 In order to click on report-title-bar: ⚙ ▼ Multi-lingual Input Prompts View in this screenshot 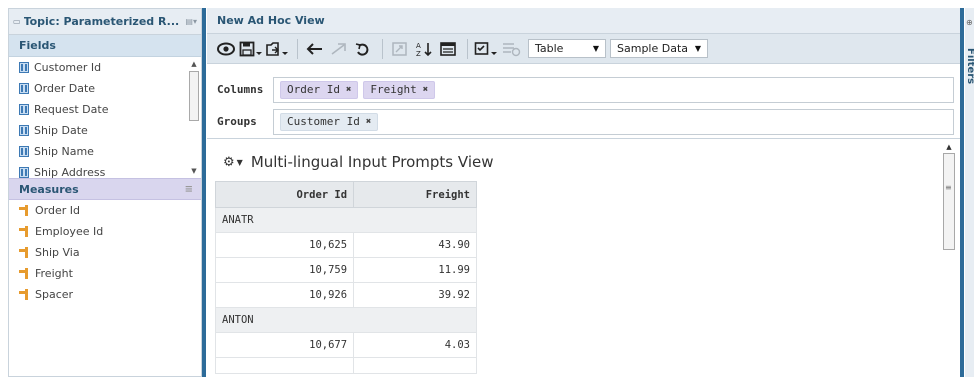, I will do `click(358, 162)`.